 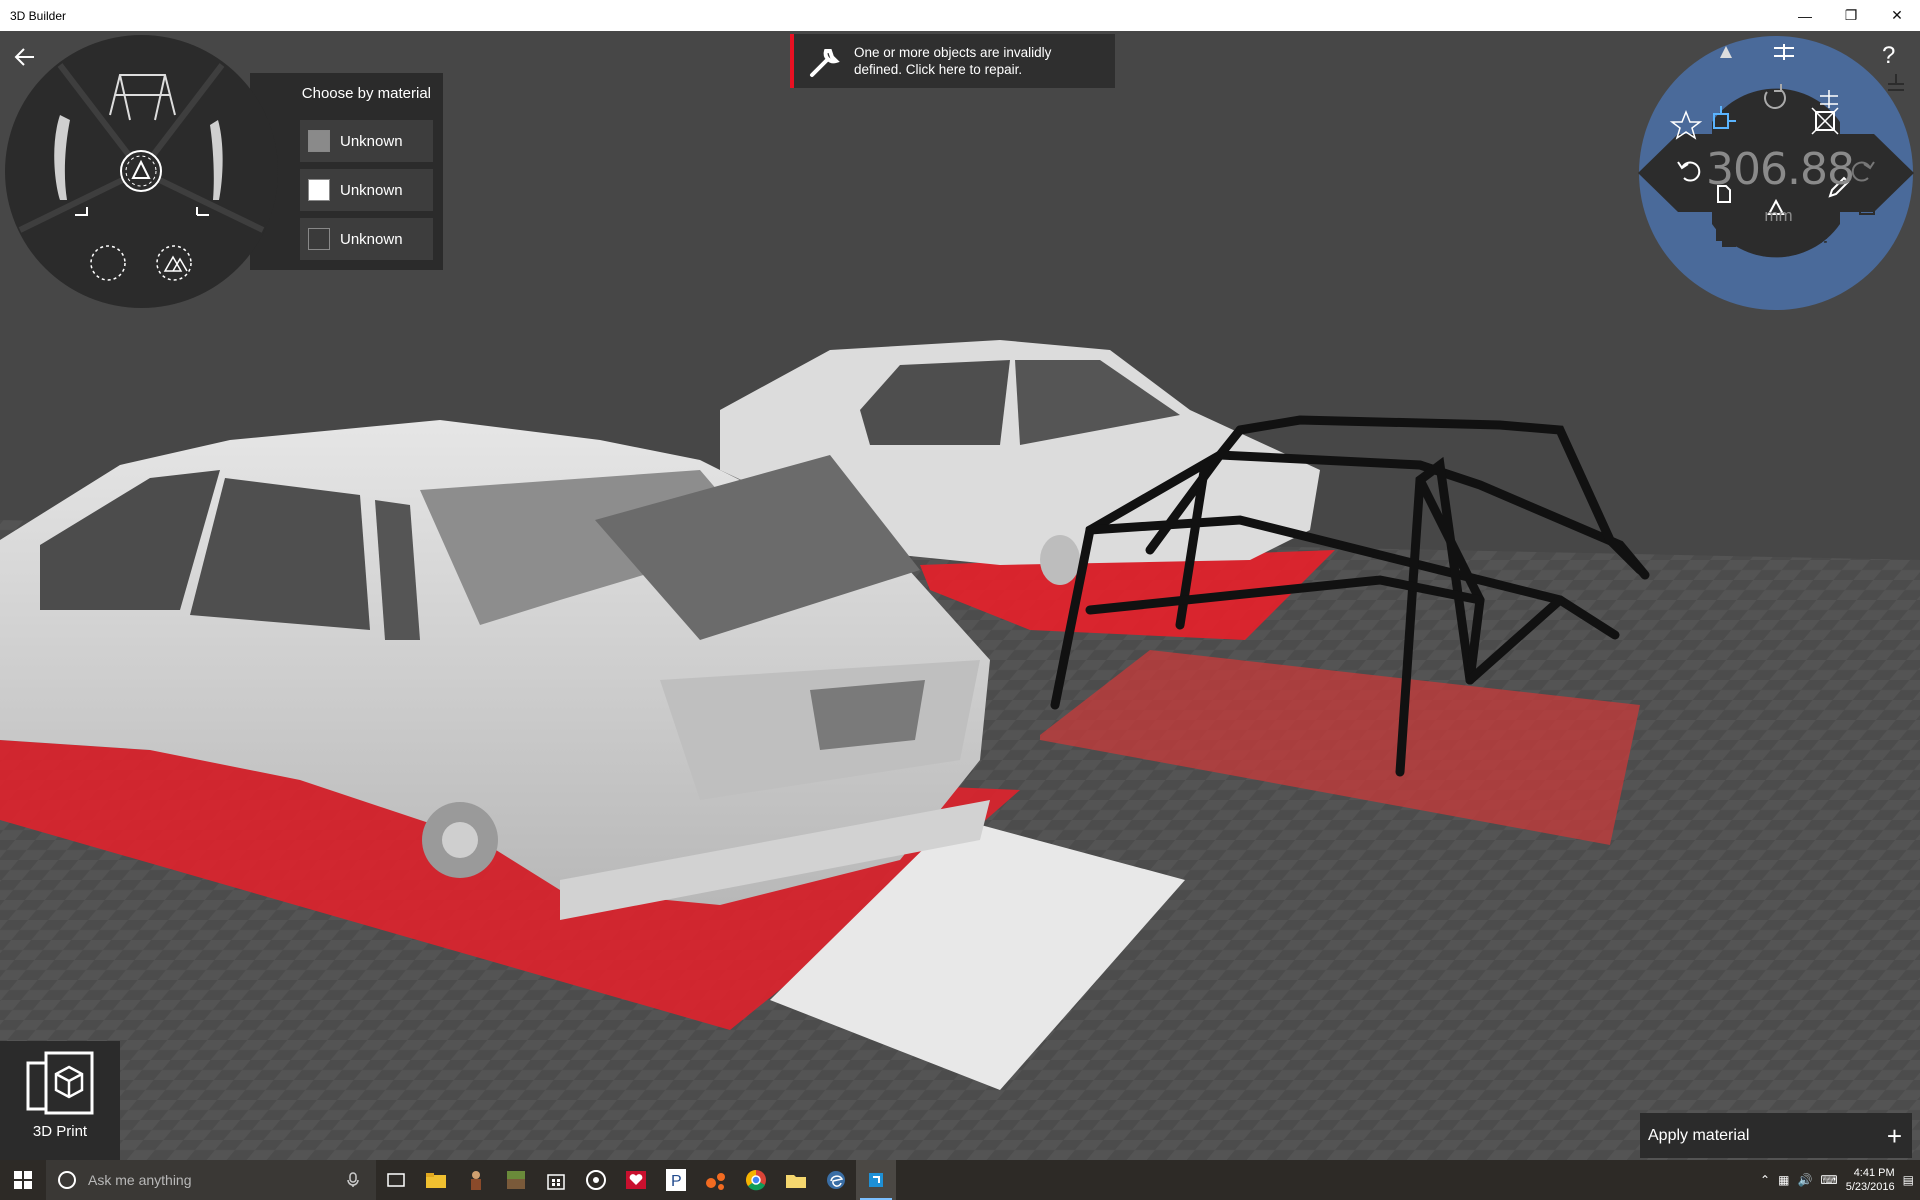 I want to click on select-by-material-icon, so click(x=141, y=171).